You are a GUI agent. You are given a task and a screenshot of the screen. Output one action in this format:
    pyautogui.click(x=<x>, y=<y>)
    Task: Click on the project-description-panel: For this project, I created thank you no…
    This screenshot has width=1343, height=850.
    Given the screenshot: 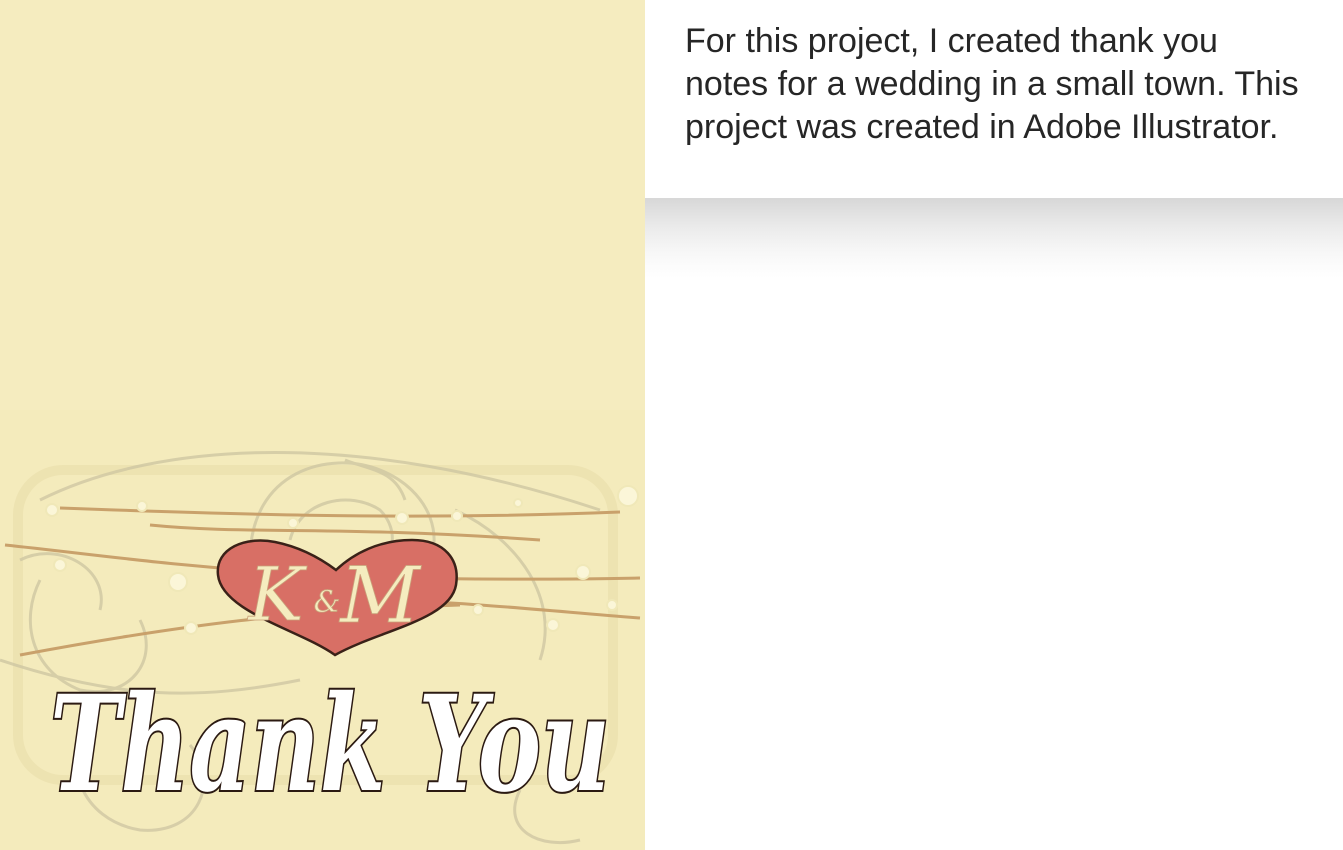 What is the action you would take?
    pyautogui.click(x=994, y=99)
    